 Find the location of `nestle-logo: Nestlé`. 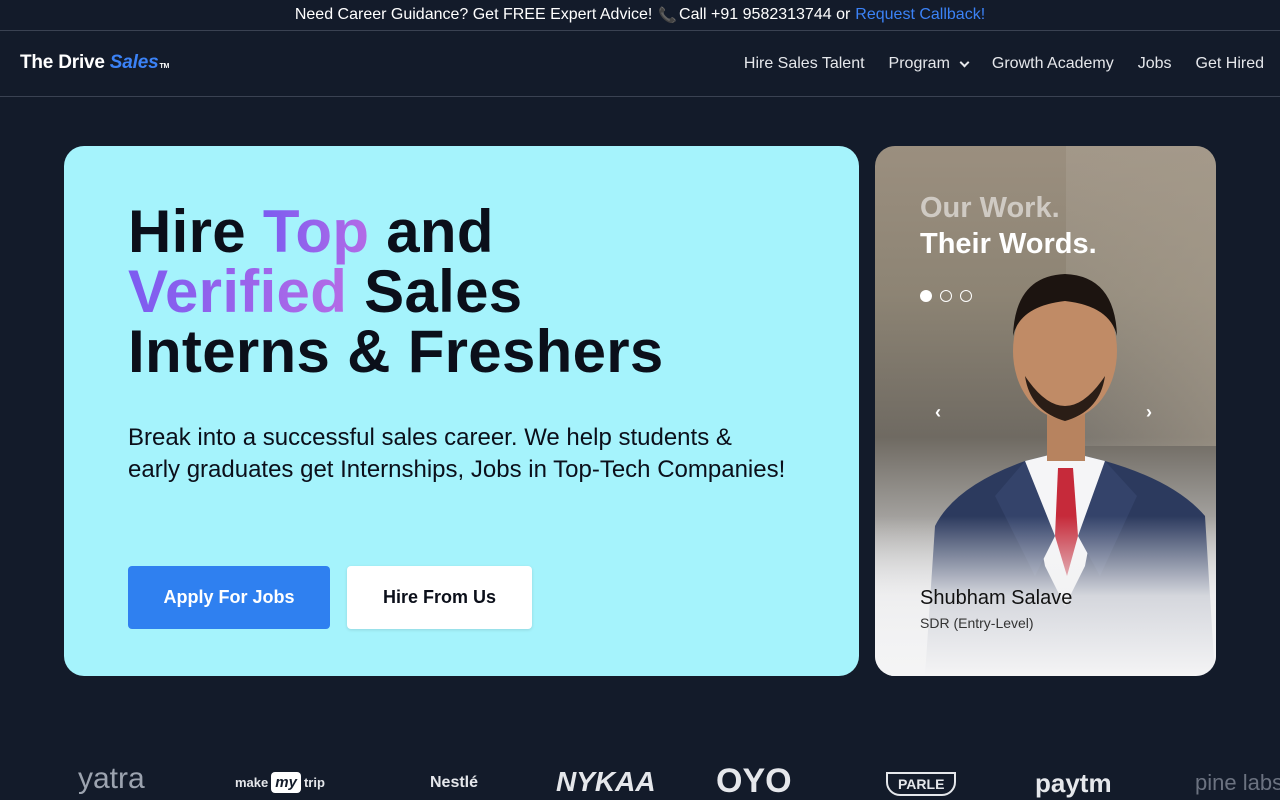

nestle-logo: Nestlé is located at coordinates (454, 782).